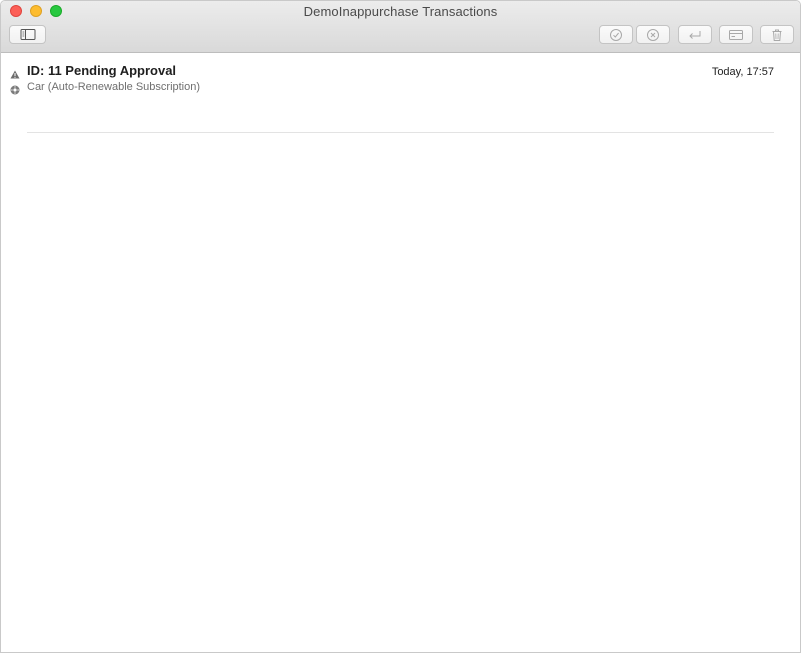 The image size is (801, 653). I want to click on return-arrow-icon, so click(695, 34).